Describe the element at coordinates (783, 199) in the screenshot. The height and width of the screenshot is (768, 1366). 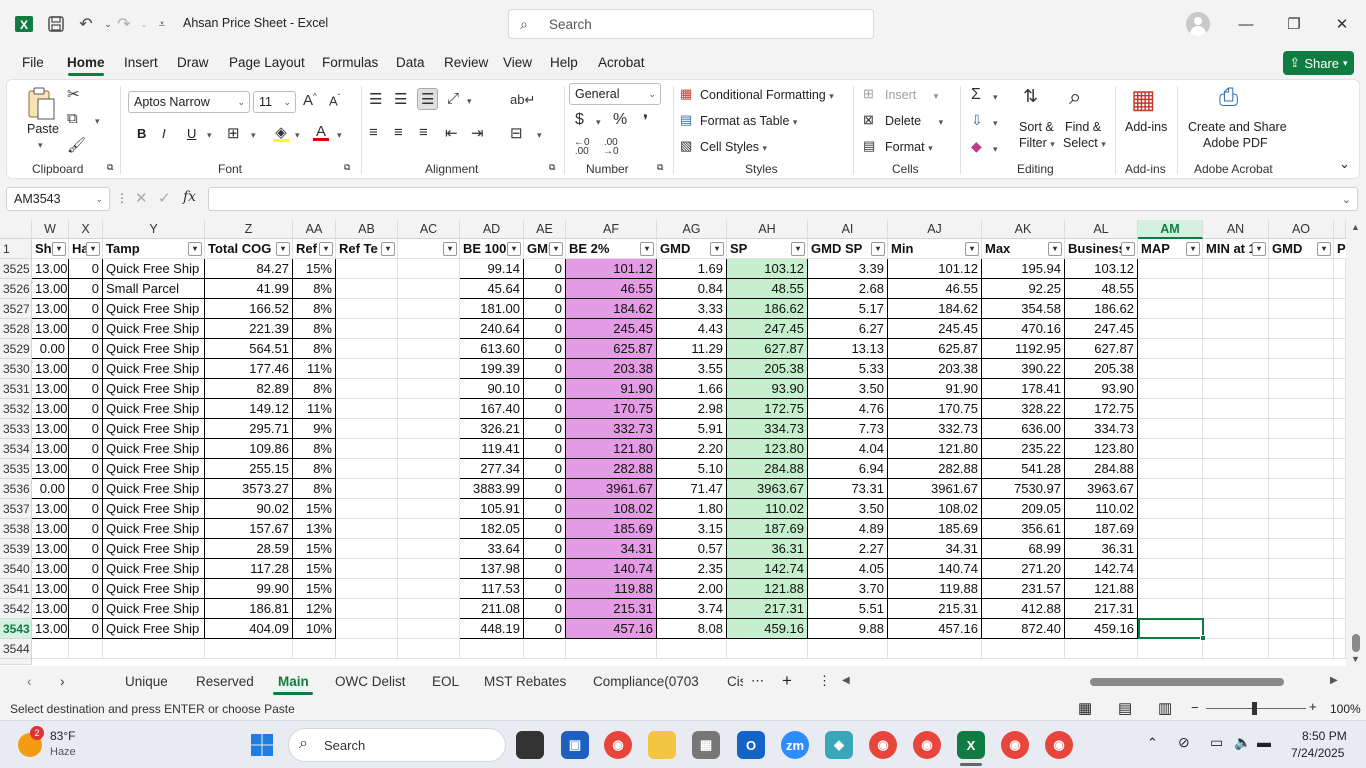
I see `formula-input: ⌄` at that location.